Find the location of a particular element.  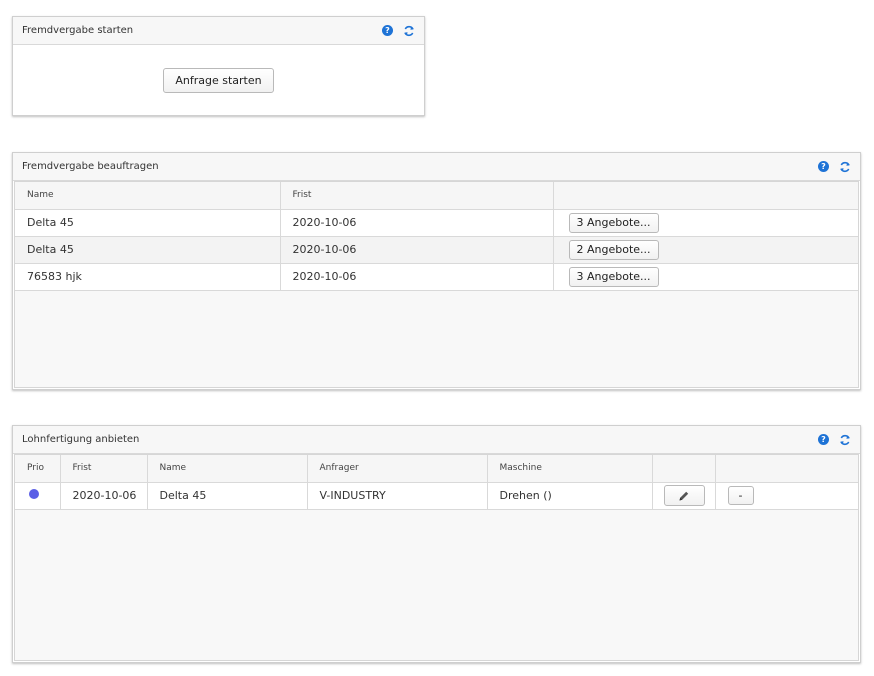

cell-maschine: Drehen () is located at coordinates (570, 496).